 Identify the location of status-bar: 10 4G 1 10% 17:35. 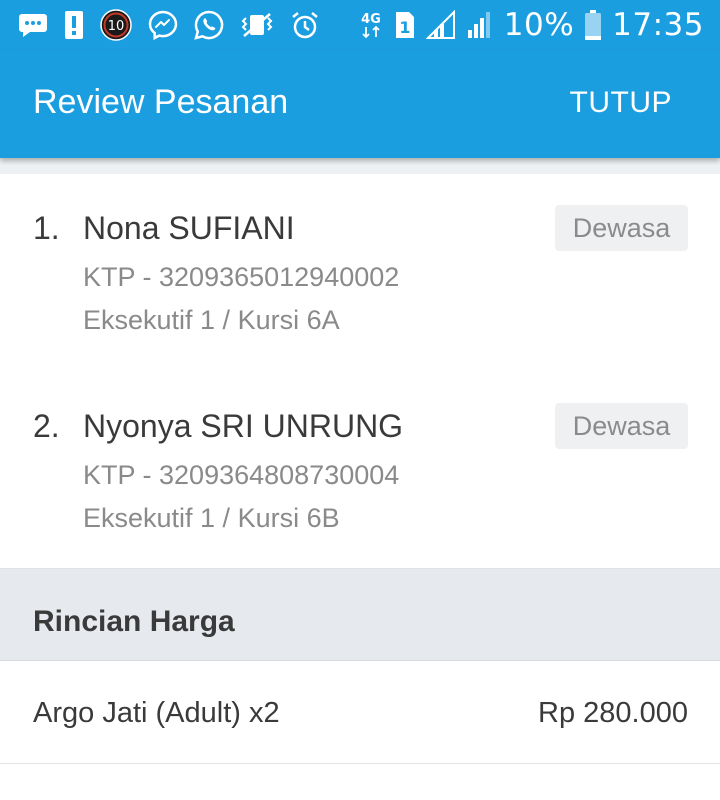
(360, 25).